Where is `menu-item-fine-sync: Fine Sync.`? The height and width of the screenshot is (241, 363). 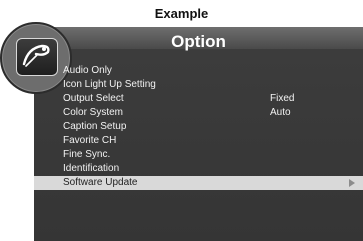
menu-item-fine-sync: Fine Sync. is located at coordinates (198, 155).